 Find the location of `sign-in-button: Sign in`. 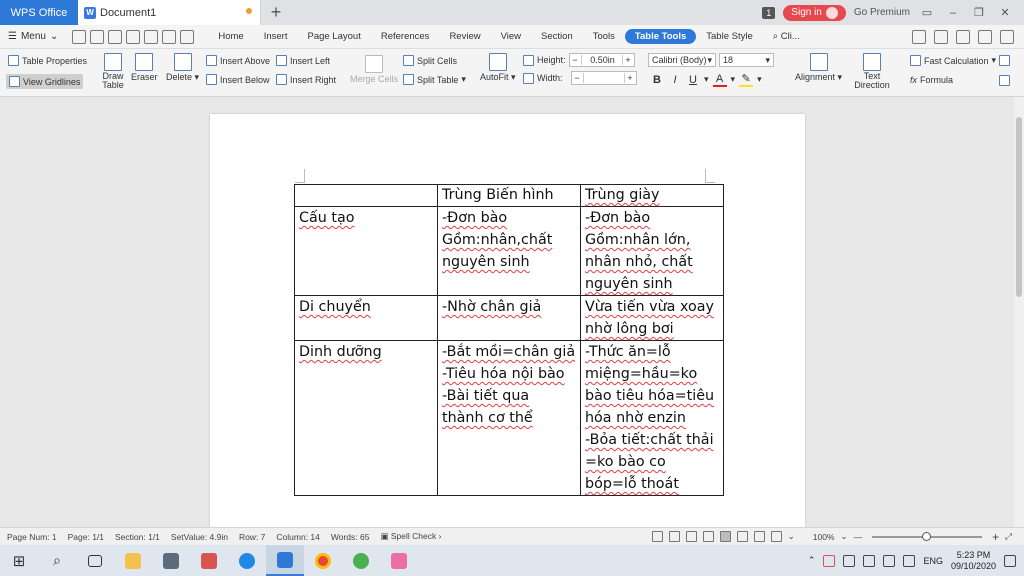

sign-in-button: Sign in is located at coordinates (814, 12).